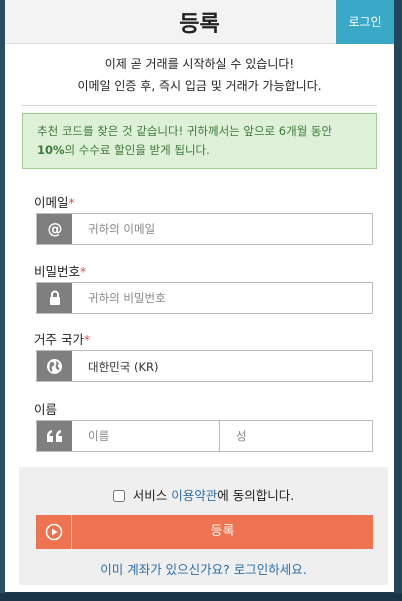 The width and height of the screenshot is (402, 601). I want to click on password-label: 비밀번호*, so click(60, 270).